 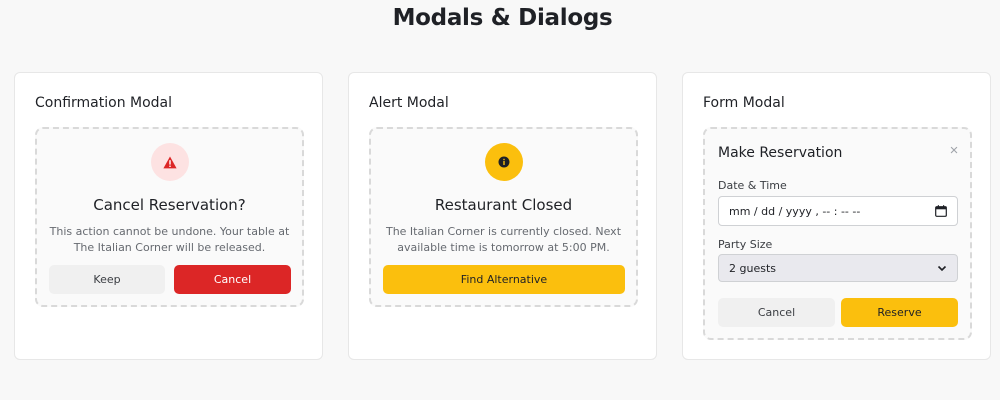 I want to click on calendar-icon, so click(x=941, y=211).